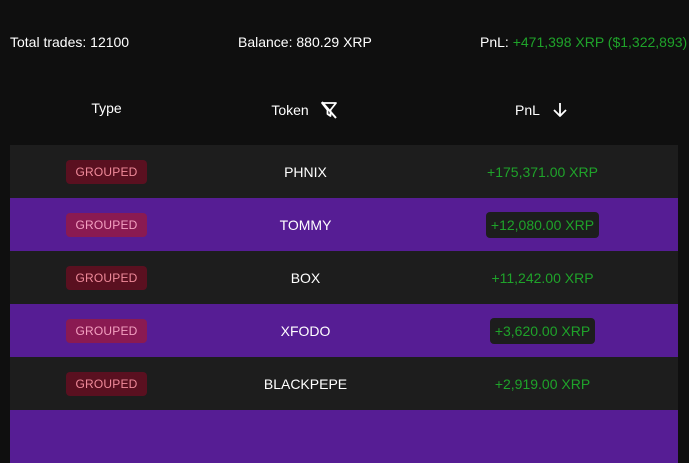 The image size is (689, 463). Describe the element at coordinates (305, 42) in the screenshot. I see `balance: Balance: 880.29 XRP` at that location.